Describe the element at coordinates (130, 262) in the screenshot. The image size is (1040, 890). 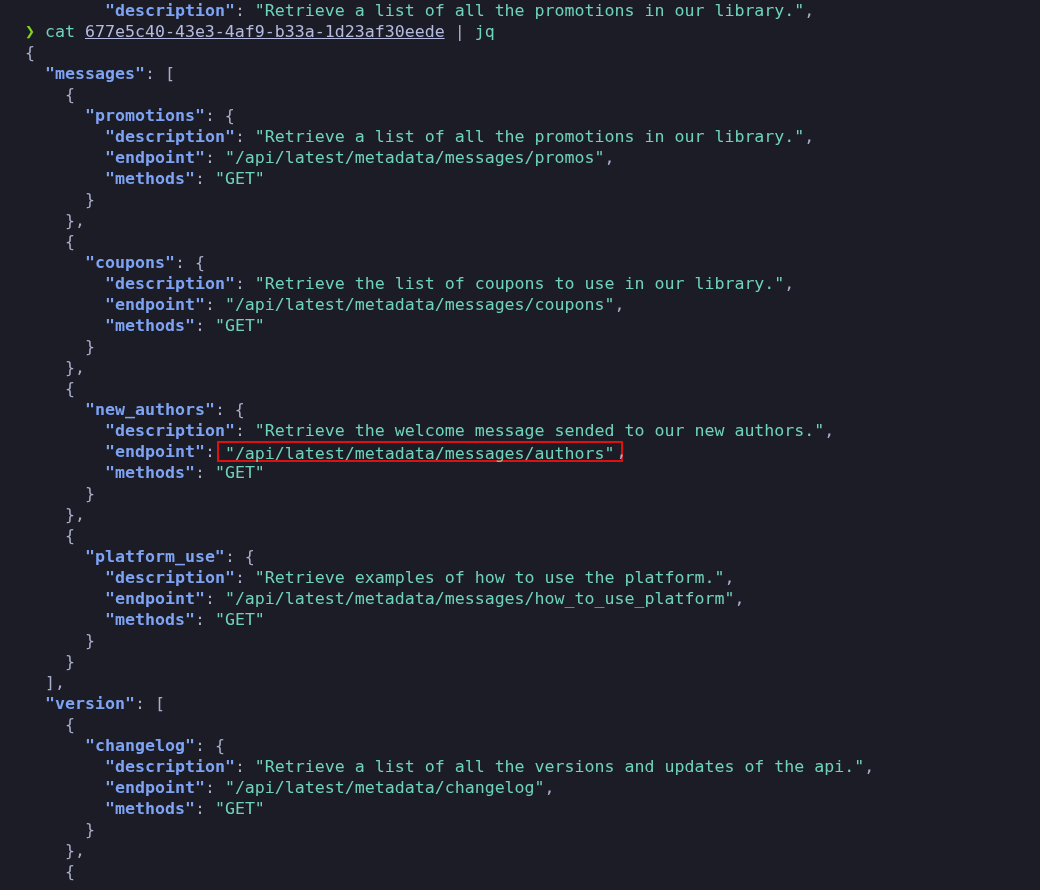
I see `json-key: "coupons"` at that location.